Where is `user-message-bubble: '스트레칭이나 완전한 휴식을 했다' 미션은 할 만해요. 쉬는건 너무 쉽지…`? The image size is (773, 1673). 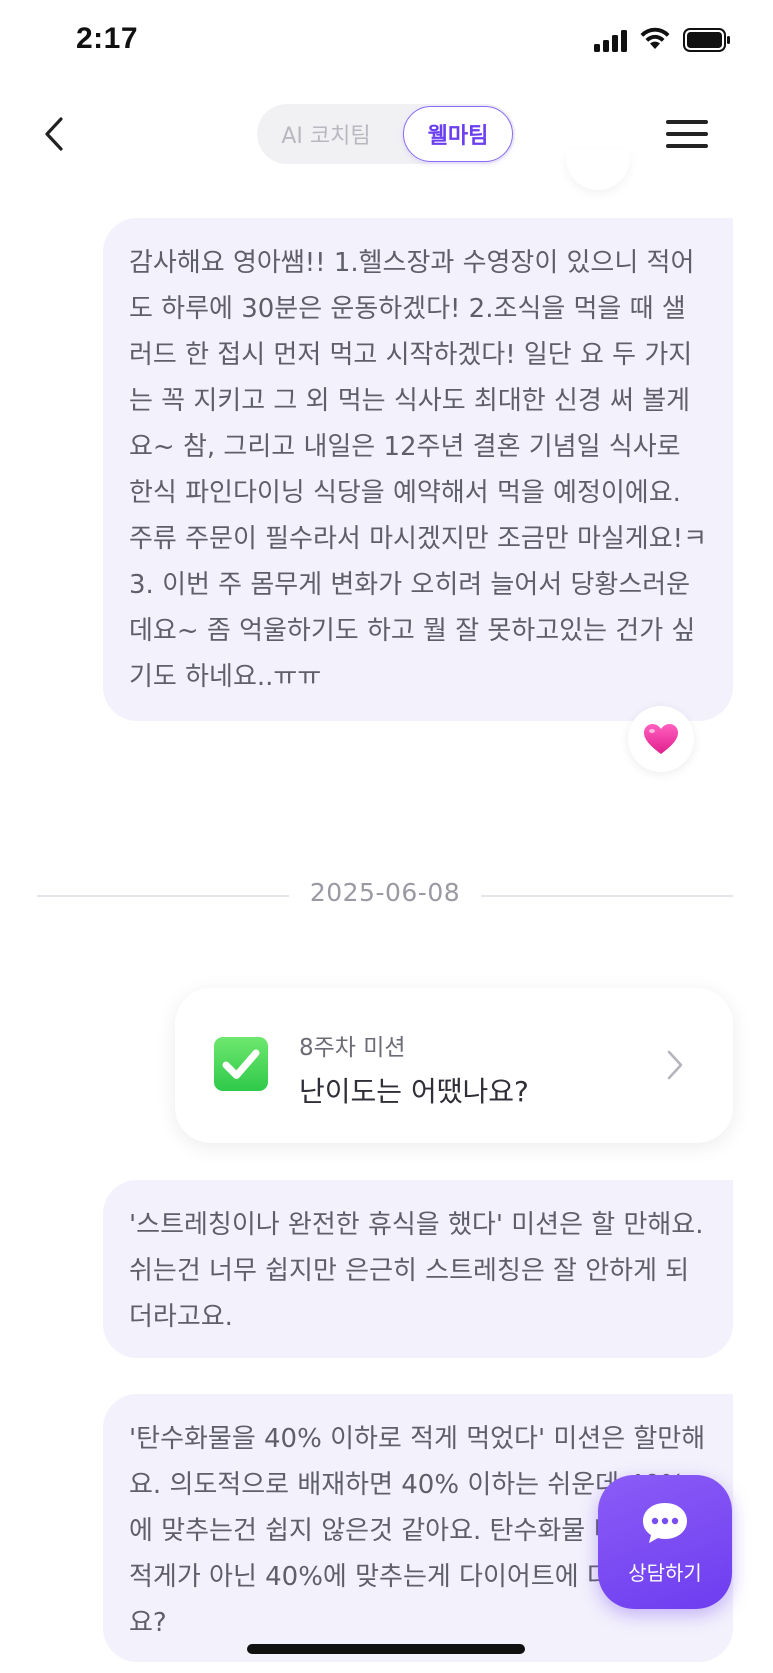 user-message-bubble: '스트레칭이나 완전한 휴식을 했다' 미션은 할 만해요. 쉬는건 너무 쉽지… is located at coordinates (418, 1269).